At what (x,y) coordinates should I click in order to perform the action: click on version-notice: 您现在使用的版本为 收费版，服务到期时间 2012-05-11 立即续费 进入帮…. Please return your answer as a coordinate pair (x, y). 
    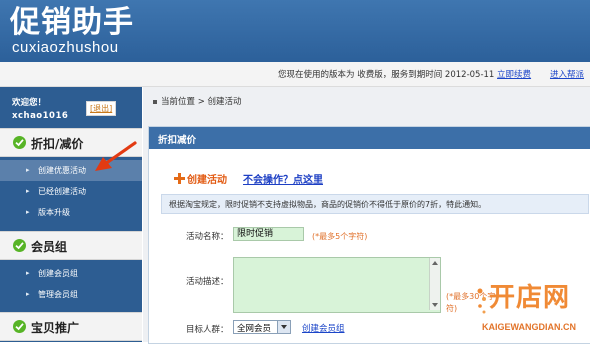
    Looking at the image, I should click on (295, 74).